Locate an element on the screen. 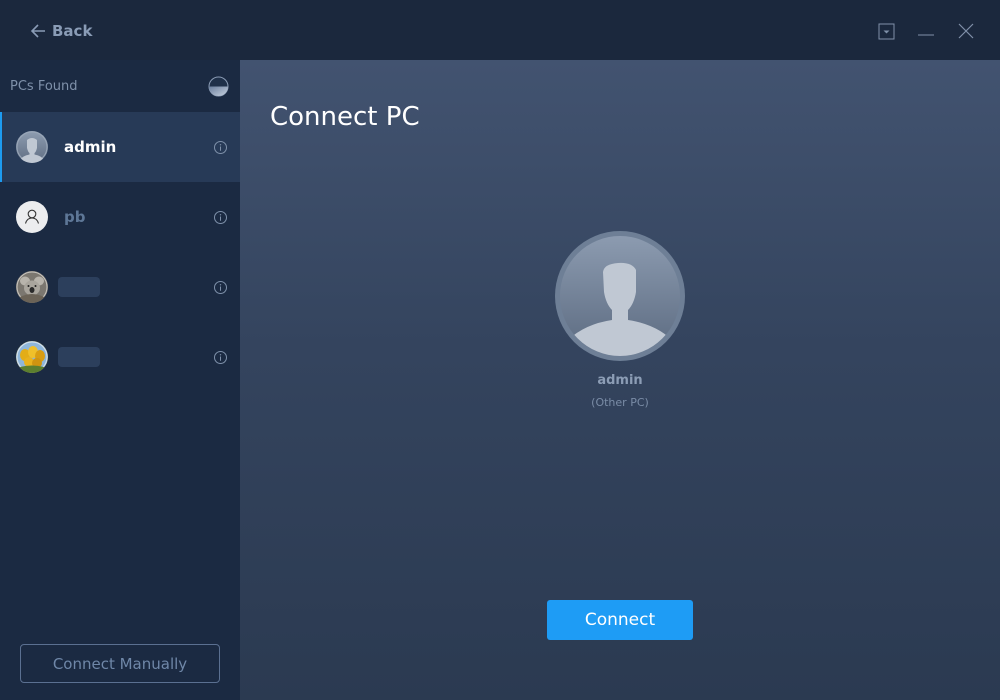 Image resolution: width=1000 pixels, height=700 pixels. back-label: Back is located at coordinates (72, 31).